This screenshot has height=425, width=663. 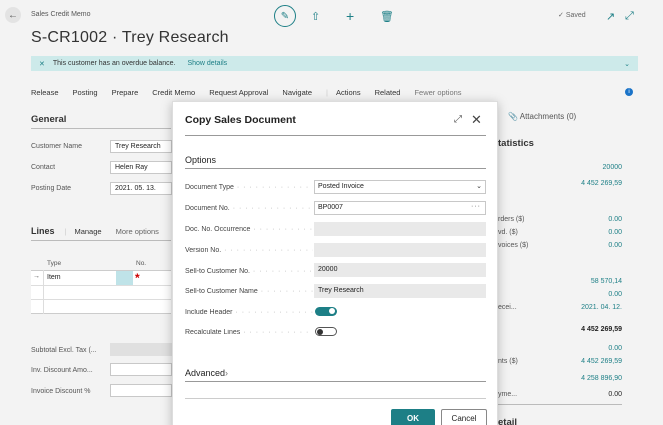 I want to click on sell-to-customer-name-label: Sell-to Customer Name, so click(x=249, y=291).